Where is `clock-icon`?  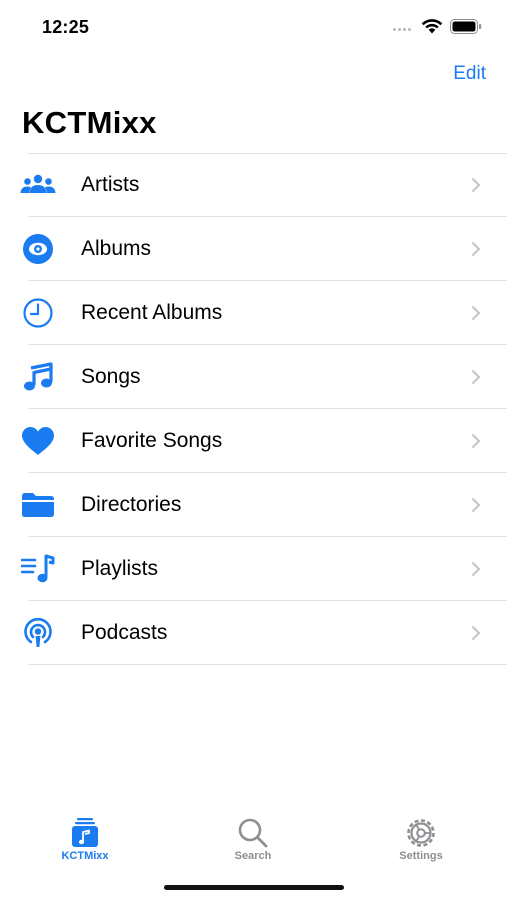
clock-icon is located at coordinates (38, 313).